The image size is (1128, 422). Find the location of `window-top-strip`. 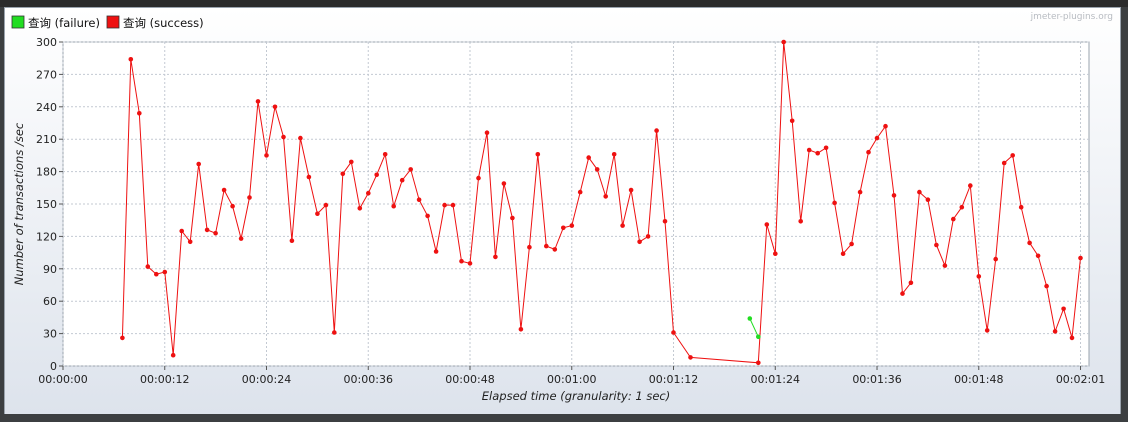

window-top-strip is located at coordinates (564, 3).